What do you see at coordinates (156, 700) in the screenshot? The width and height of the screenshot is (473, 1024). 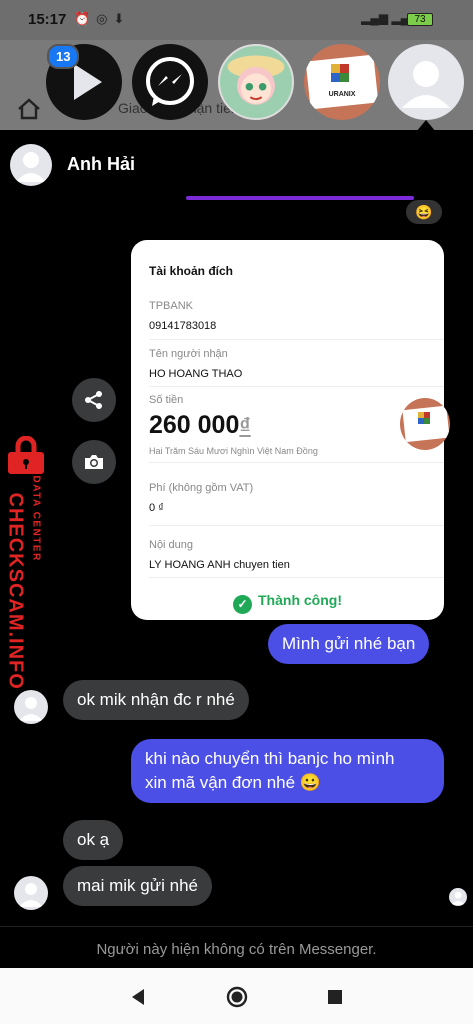 I see `message-incoming: ok mik nhận đc r nhé` at bounding box center [156, 700].